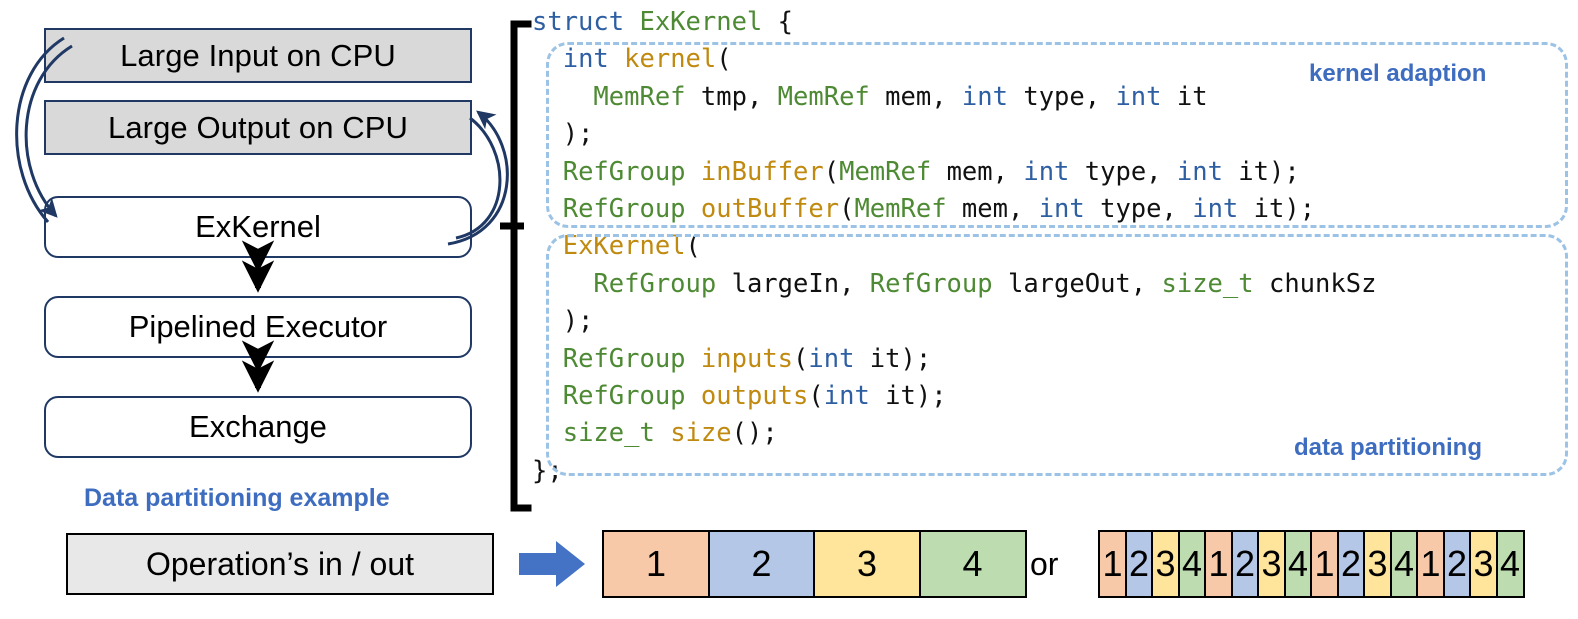  What do you see at coordinates (1044, 564) in the screenshot?
I see `or-label: or` at bounding box center [1044, 564].